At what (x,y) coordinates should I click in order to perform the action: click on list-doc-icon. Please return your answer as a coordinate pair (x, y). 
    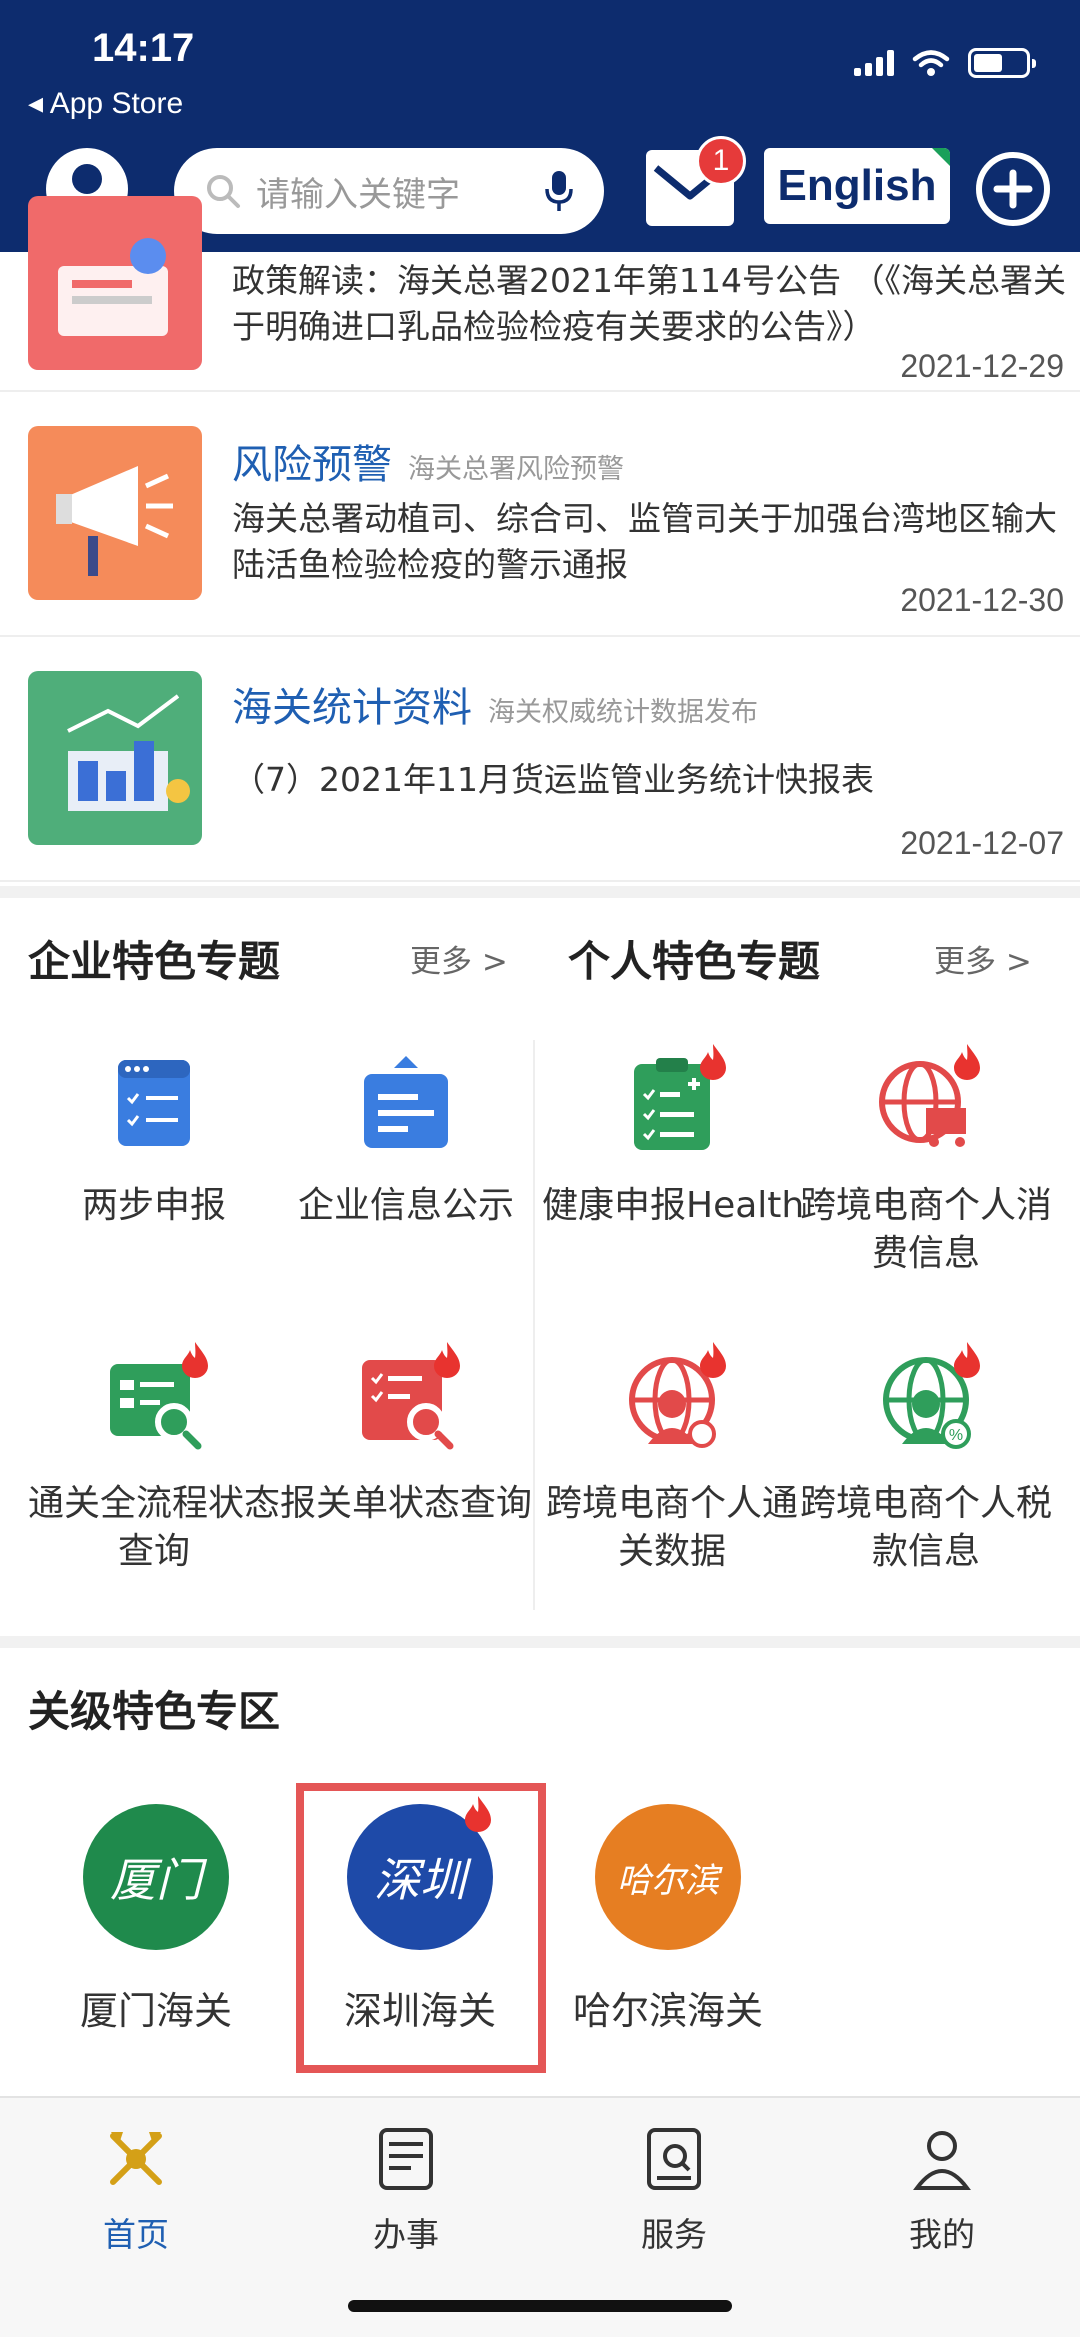
    Looking at the image, I should click on (154, 1104).